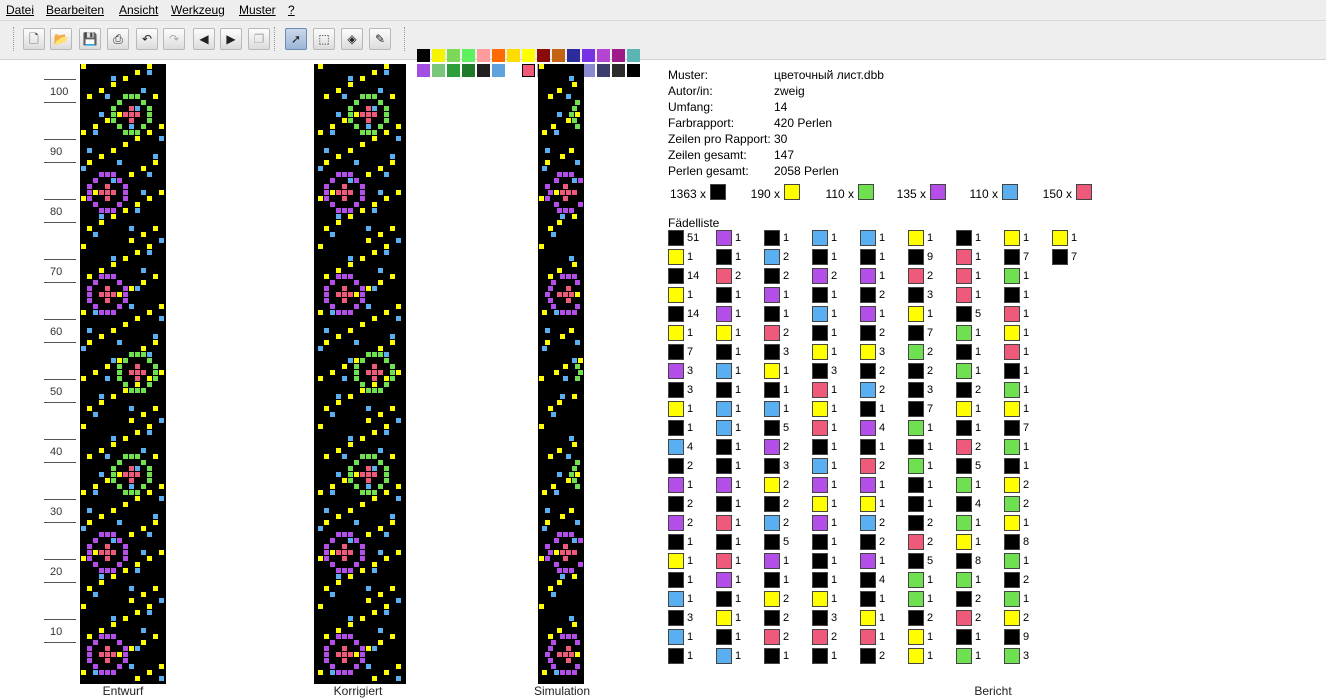  Describe the element at coordinates (380, 39) in the screenshot. I see `pipette-tool-button: ✎` at that location.